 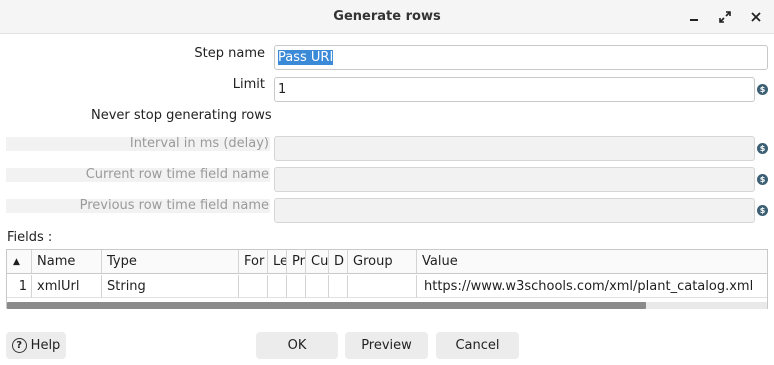 What do you see at coordinates (19, 345) in the screenshot?
I see `help-icon: ?` at bounding box center [19, 345].